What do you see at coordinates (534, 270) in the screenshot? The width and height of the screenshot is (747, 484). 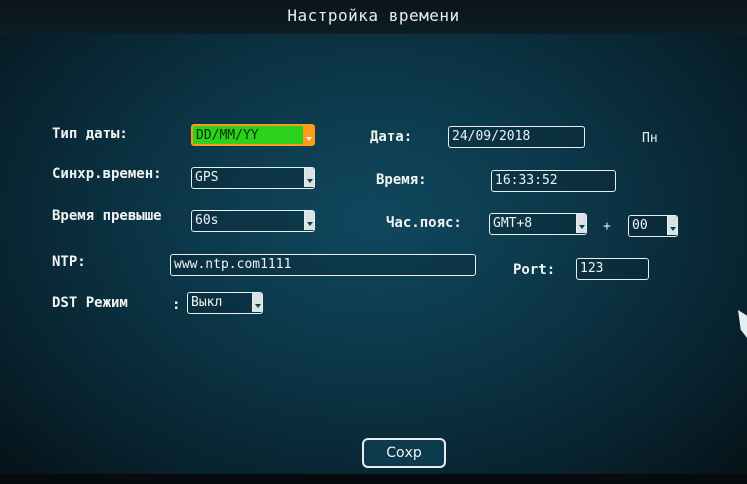 I see `port-label: Port:` at bounding box center [534, 270].